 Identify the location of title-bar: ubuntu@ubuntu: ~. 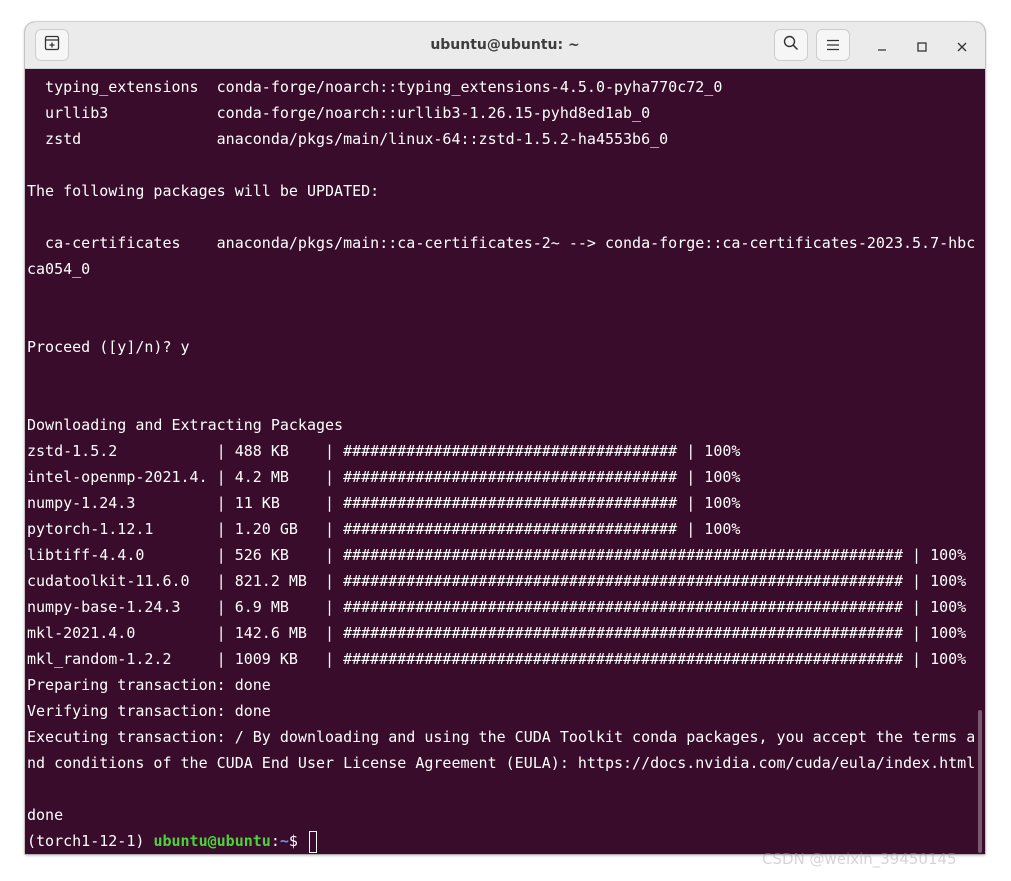
(505, 45).